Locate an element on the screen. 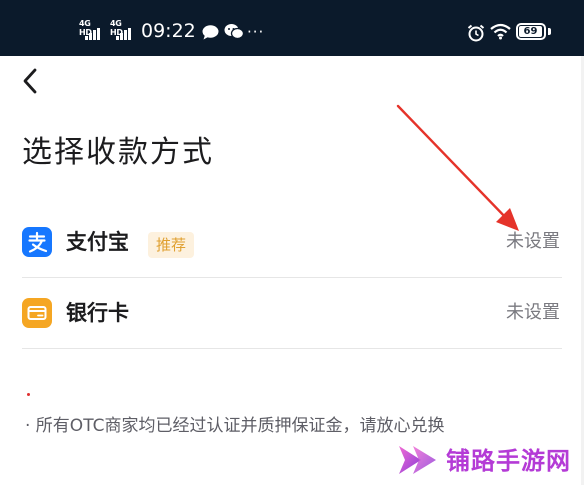 The width and height of the screenshot is (584, 485). payment-method-alipay: 支付宝 推荐 未设置 is located at coordinates (292, 242).